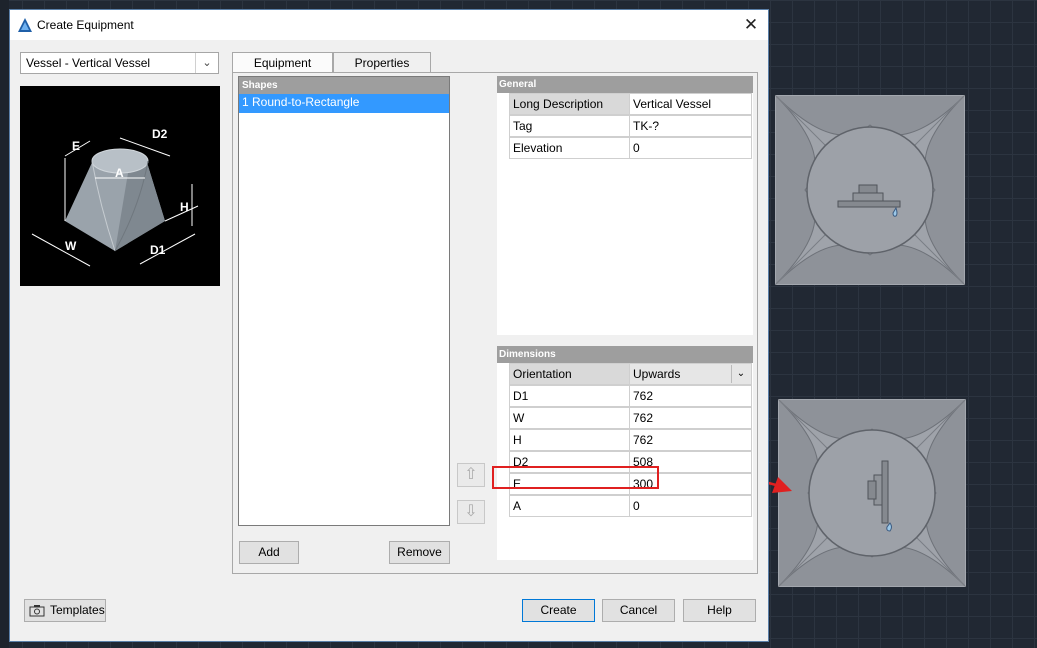 The height and width of the screenshot is (648, 1037). What do you see at coordinates (691, 104) in the screenshot?
I see `prop-value: Vertical Vessel` at bounding box center [691, 104].